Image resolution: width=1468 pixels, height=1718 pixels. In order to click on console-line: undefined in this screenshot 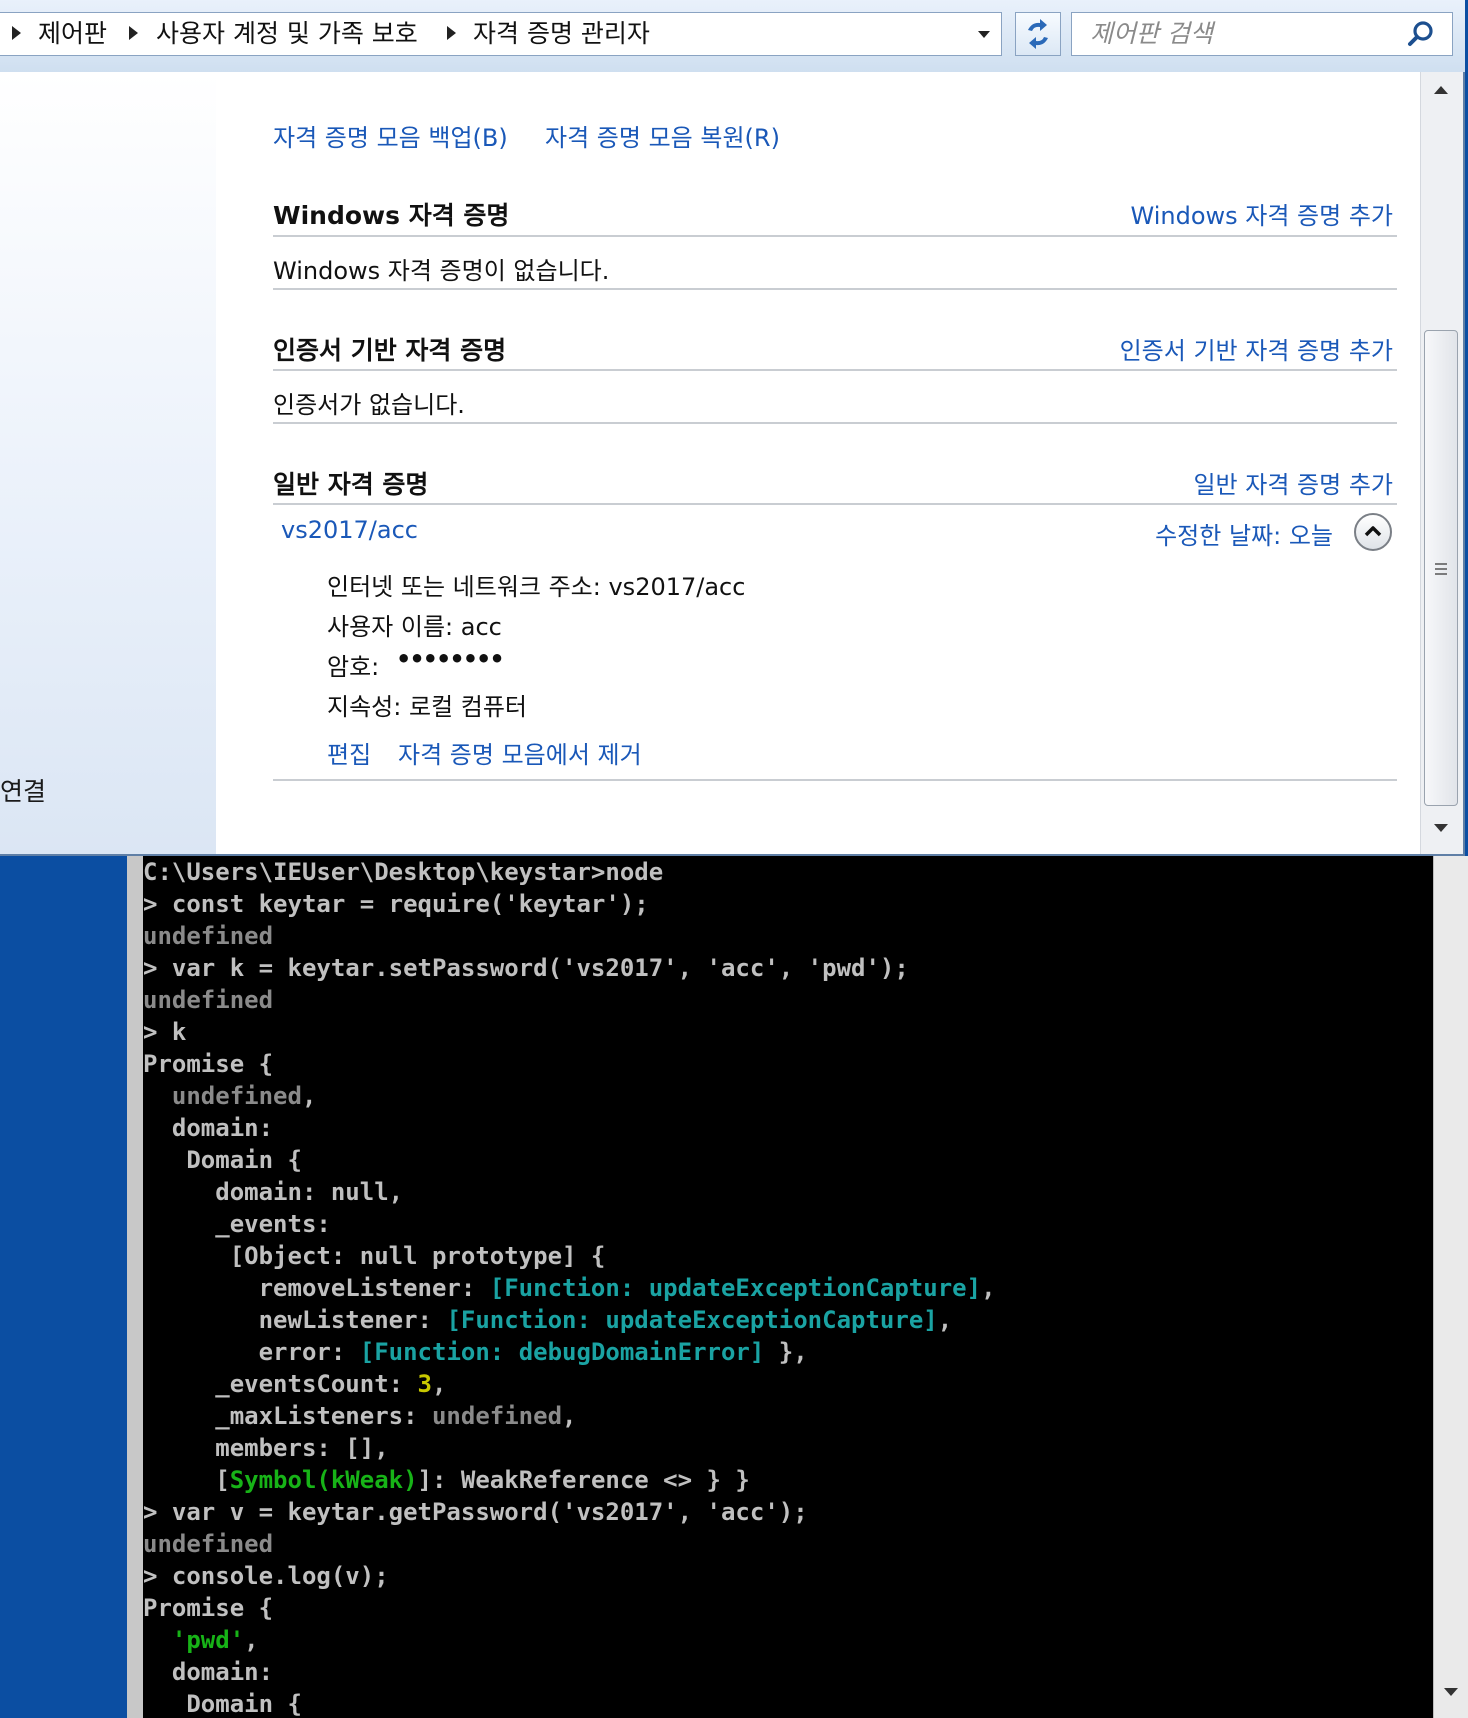, I will do `click(569, 1000)`.